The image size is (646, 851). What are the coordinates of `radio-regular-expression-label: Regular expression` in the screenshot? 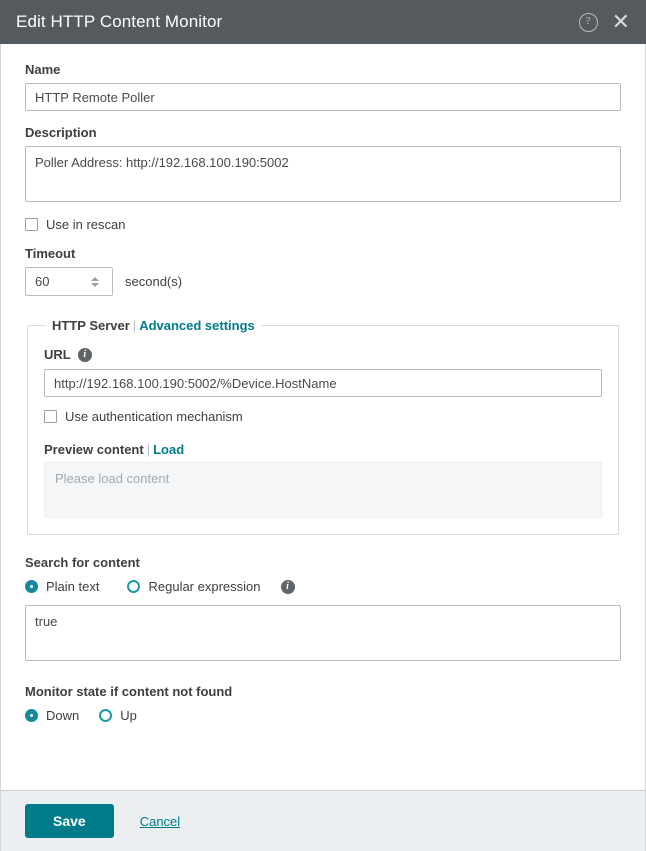 It's located at (204, 586).